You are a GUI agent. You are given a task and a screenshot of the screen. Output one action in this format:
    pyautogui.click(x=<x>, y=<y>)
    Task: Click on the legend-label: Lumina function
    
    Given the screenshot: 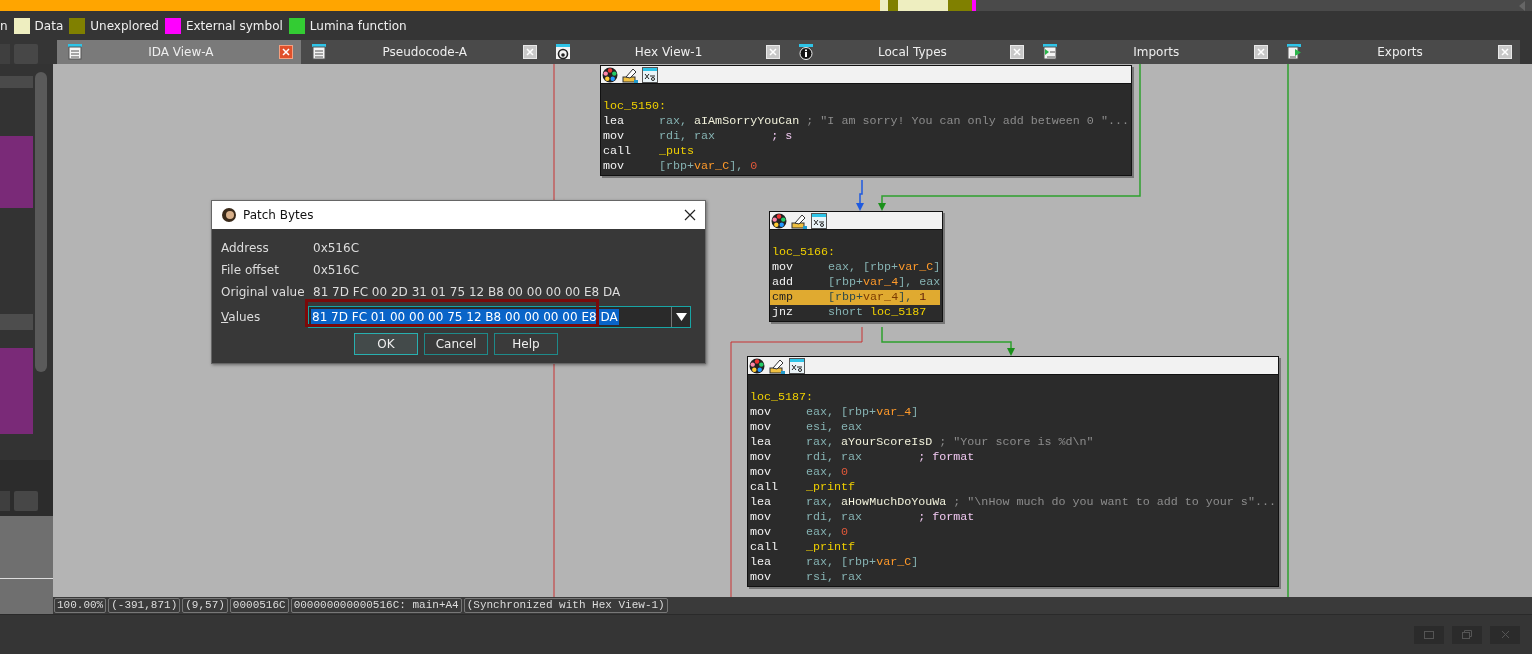 What is the action you would take?
    pyautogui.click(x=358, y=25)
    